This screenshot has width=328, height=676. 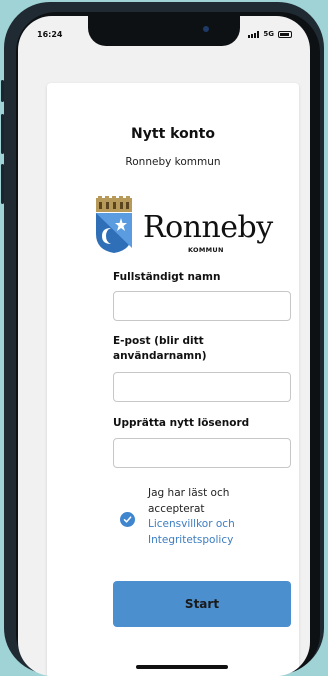 What do you see at coordinates (2, 134) in the screenshot?
I see `volume-up-button` at bounding box center [2, 134].